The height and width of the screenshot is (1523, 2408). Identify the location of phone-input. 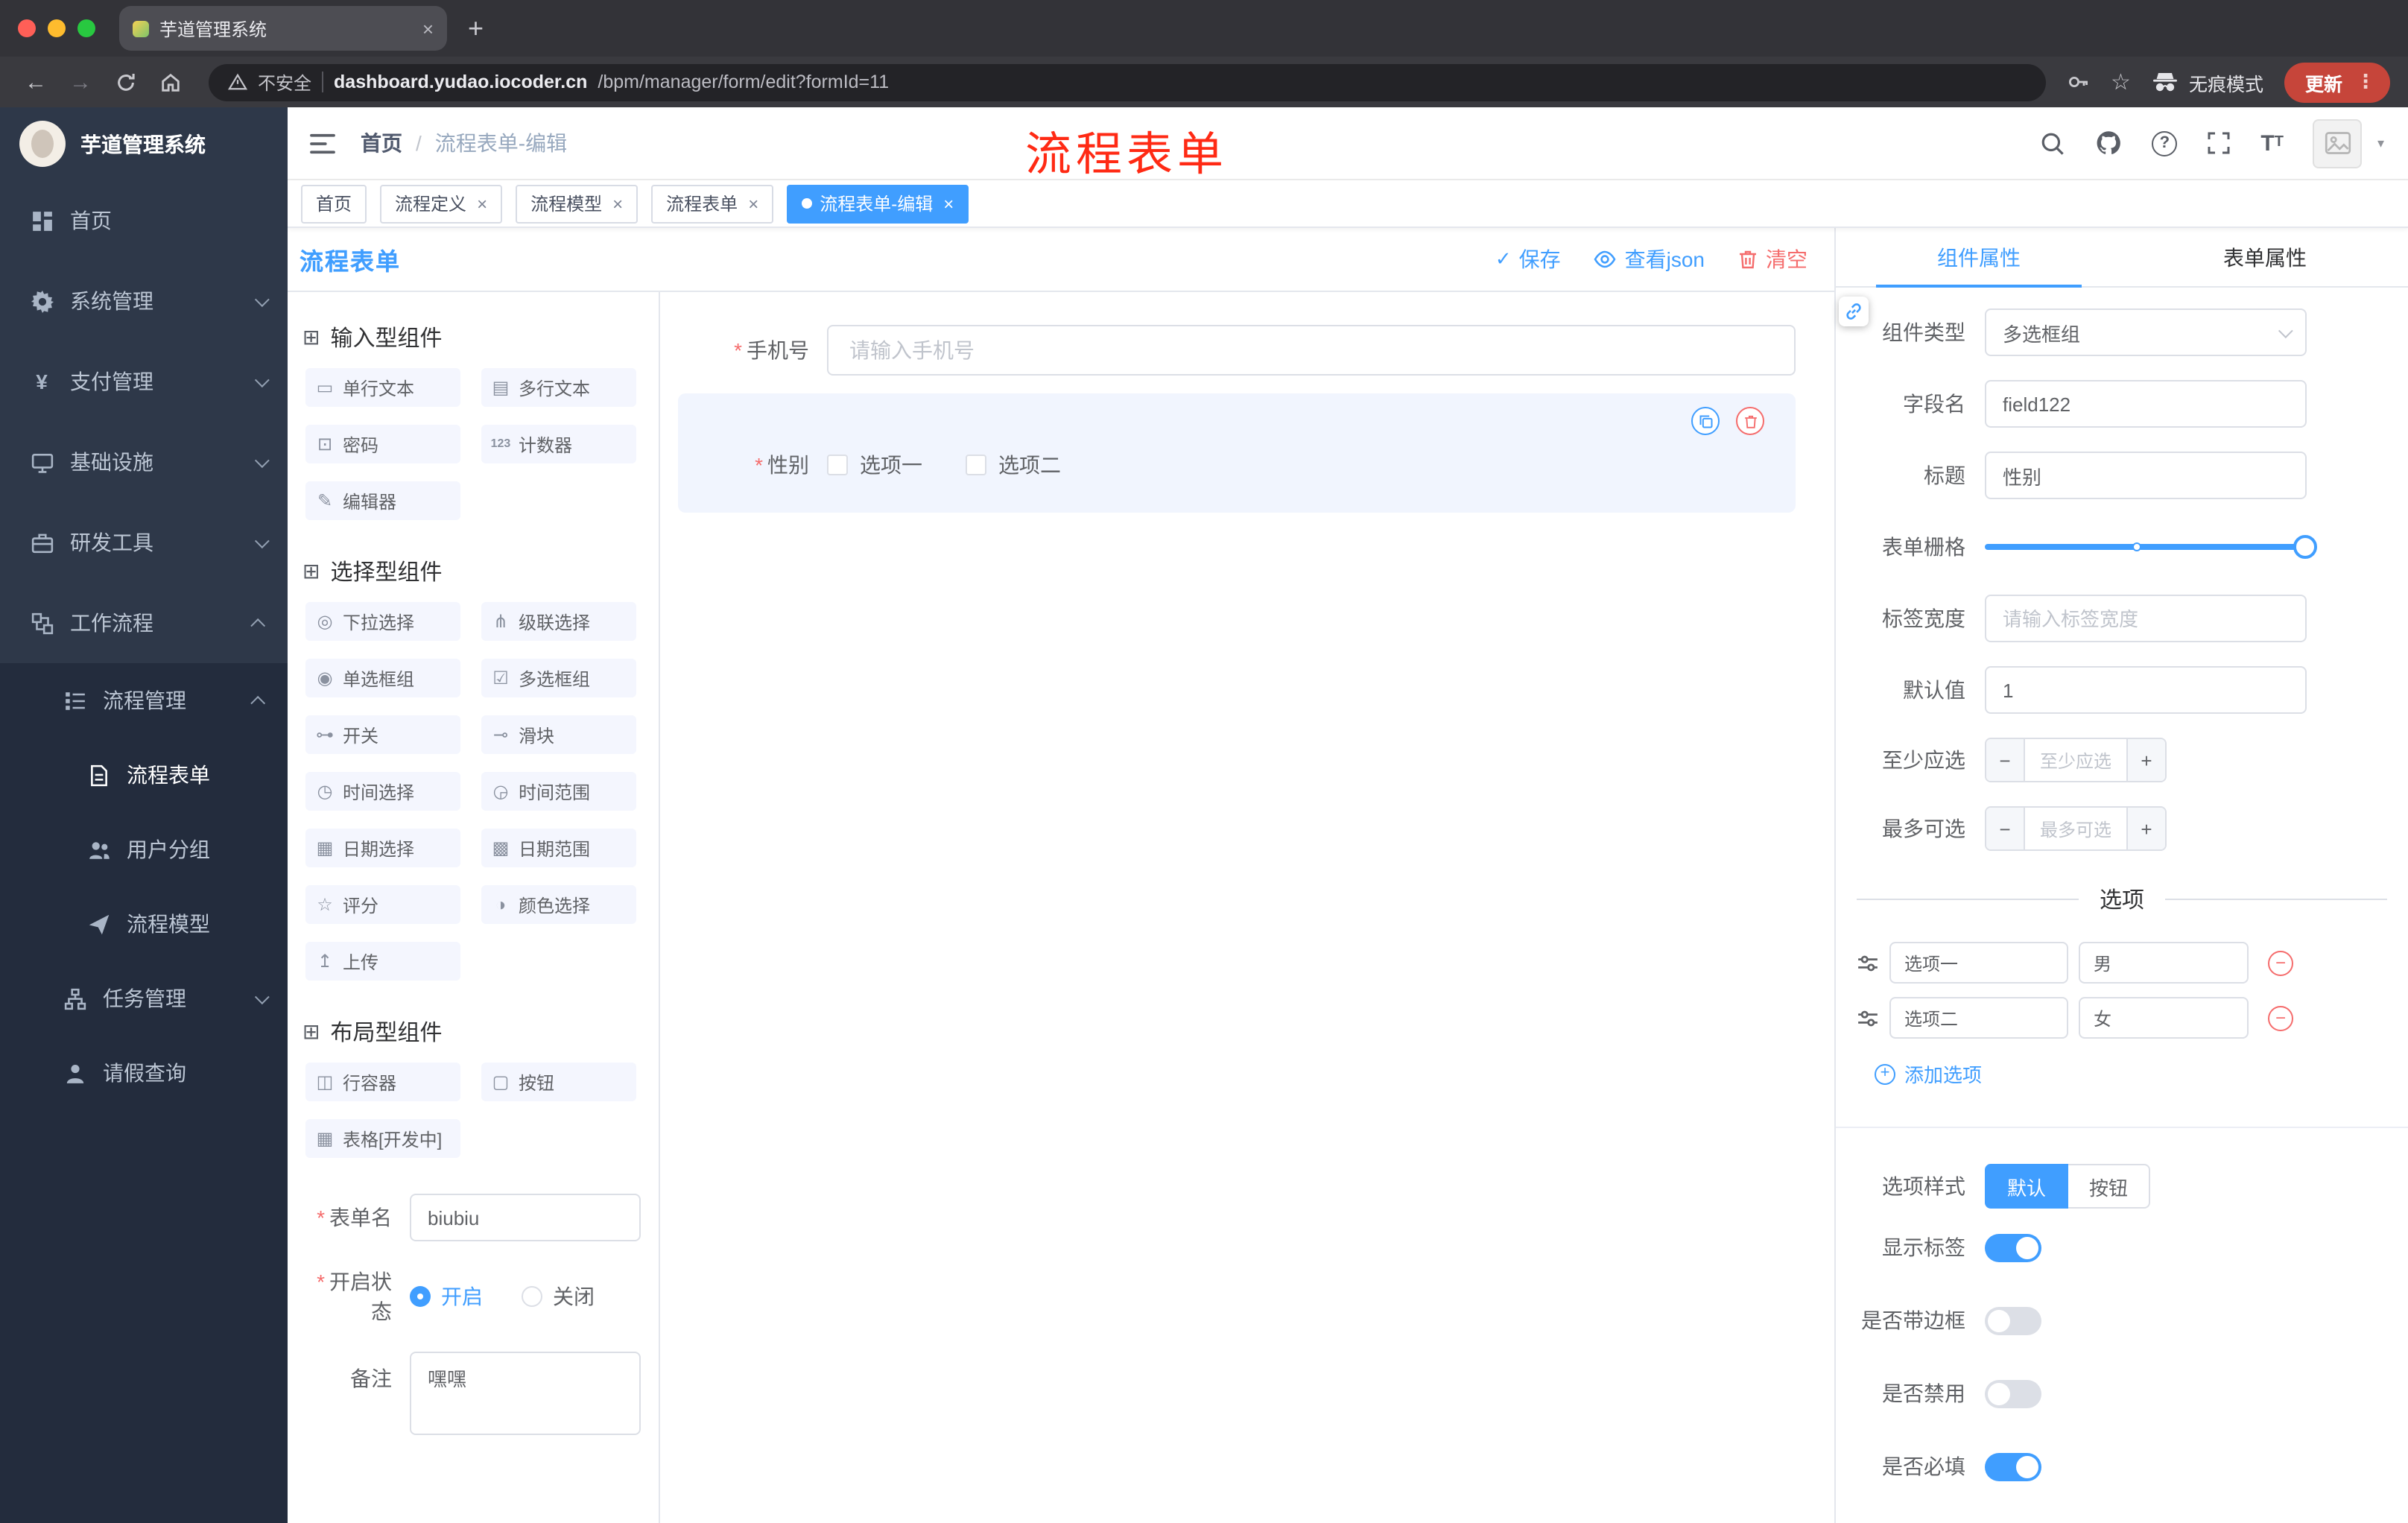
(1311, 351).